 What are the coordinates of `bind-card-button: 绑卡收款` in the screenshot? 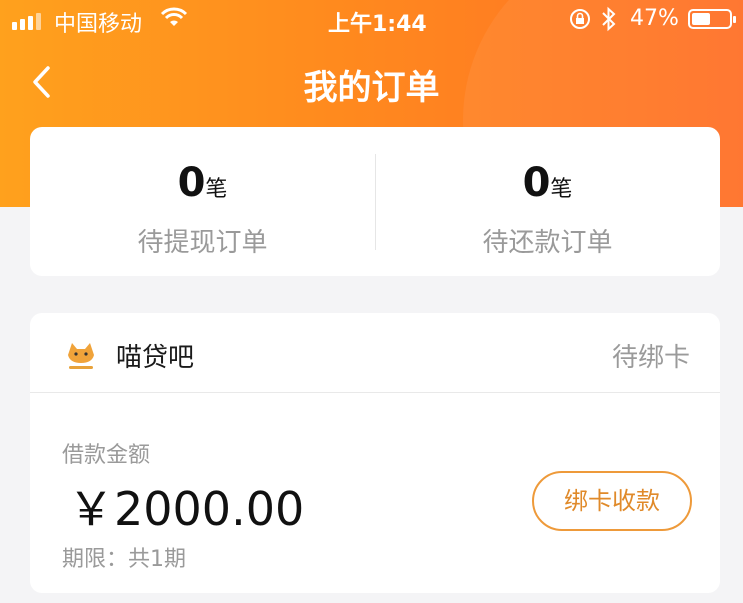 It's located at (612, 501).